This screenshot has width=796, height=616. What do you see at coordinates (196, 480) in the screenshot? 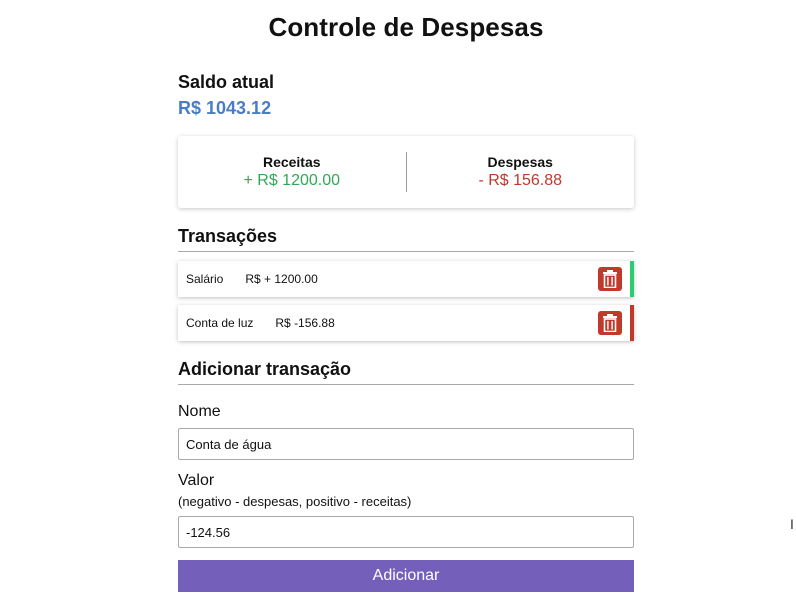
I see `value-label: Valor` at bounding box center [196, 480].